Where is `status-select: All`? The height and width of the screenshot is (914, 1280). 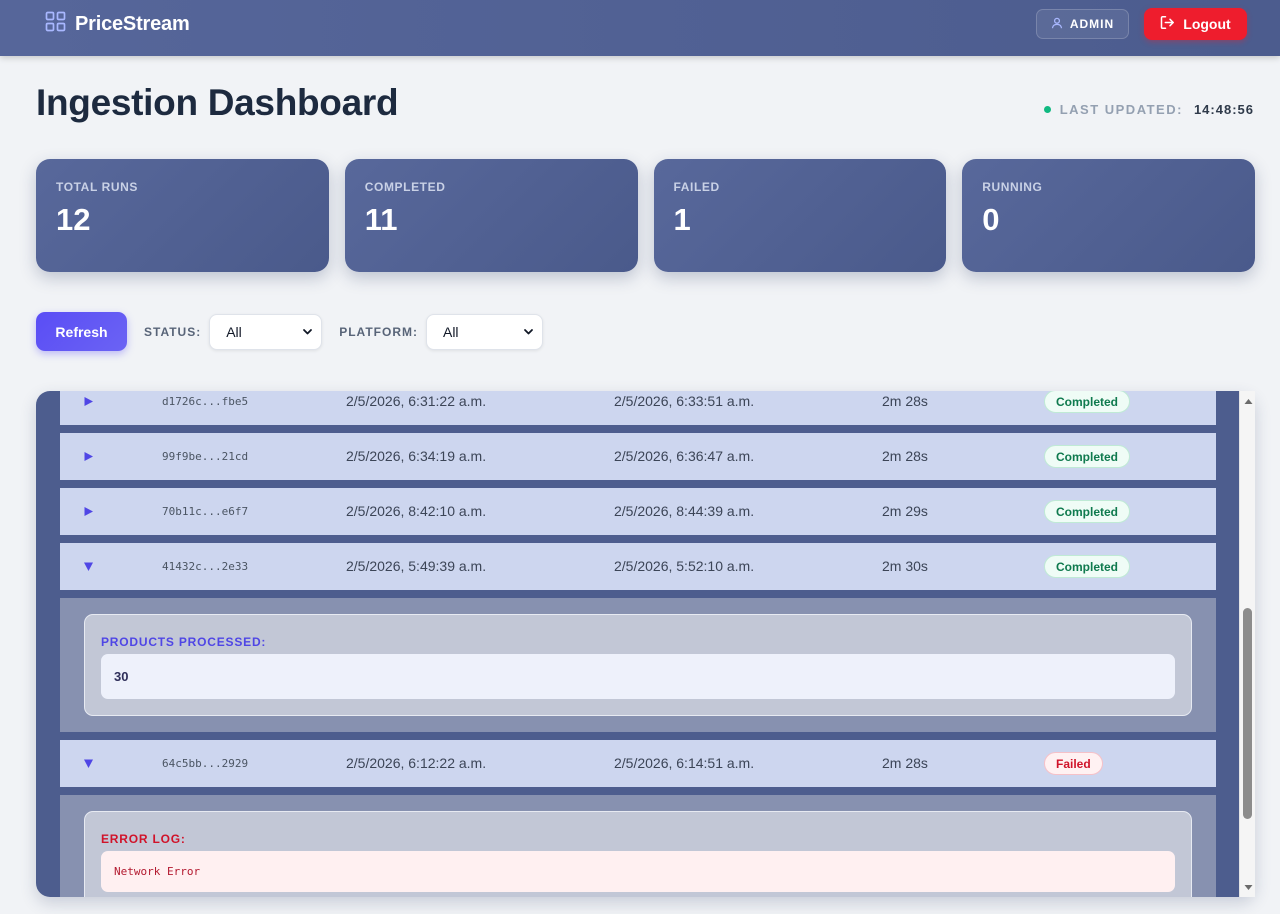
status-select: All is located at coordinates (266, 331).